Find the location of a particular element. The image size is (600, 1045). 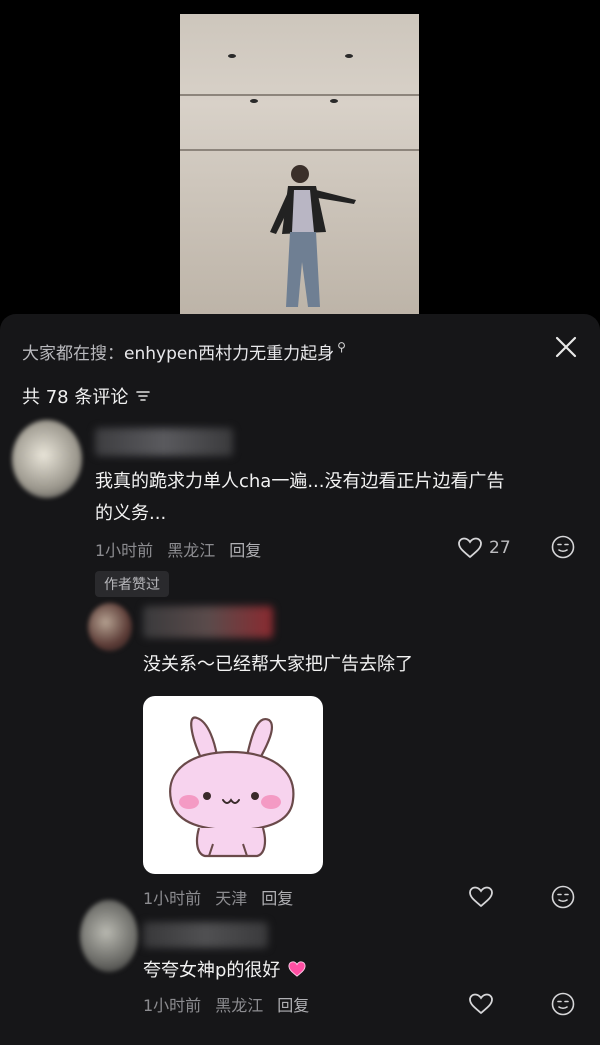

like-count: 27 is located at coordinates (500, 548).